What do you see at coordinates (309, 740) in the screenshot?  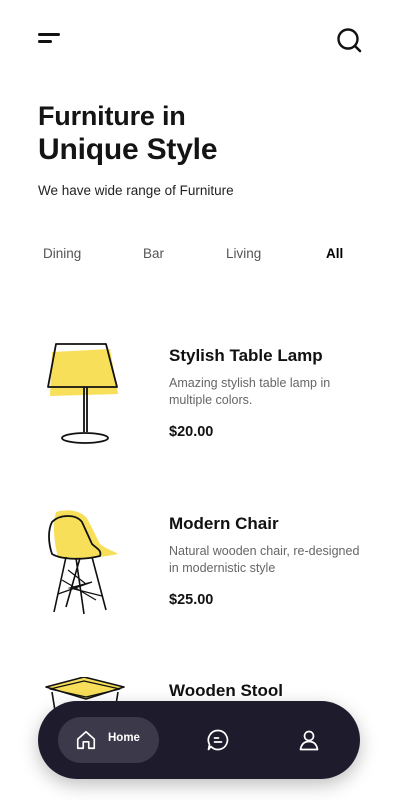 I see `profile-icon` at bounding box center [309, 740].